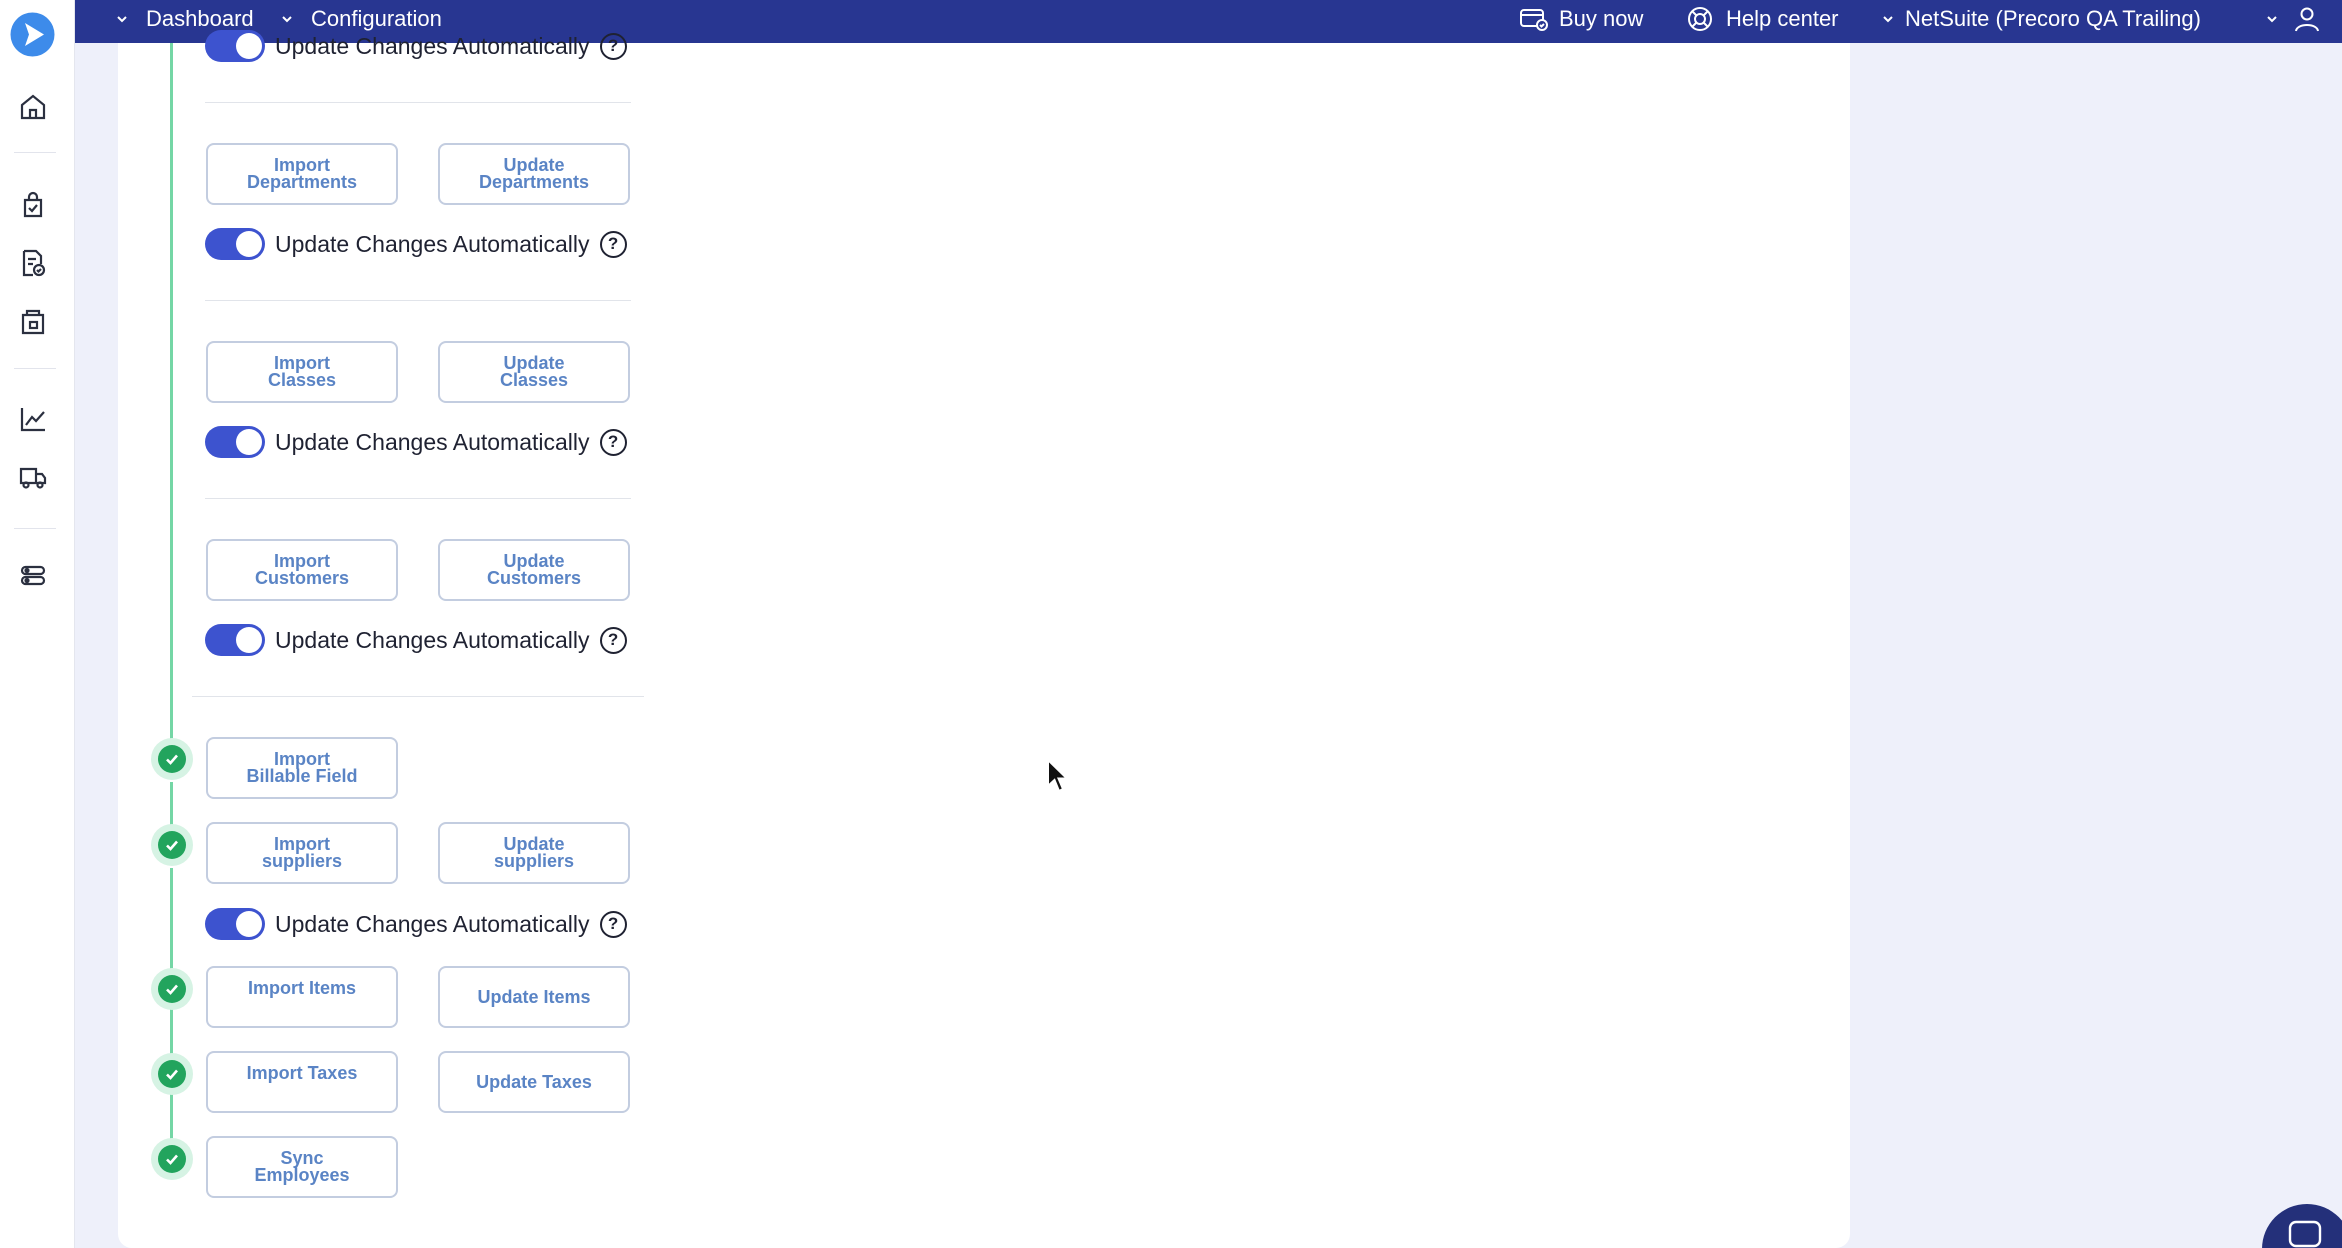 The image size is (2342, 1248). What do you see at coordinates (235, 46) in the screenshot?
I see `auto-update-toggle` at bounding box center [235, 46].